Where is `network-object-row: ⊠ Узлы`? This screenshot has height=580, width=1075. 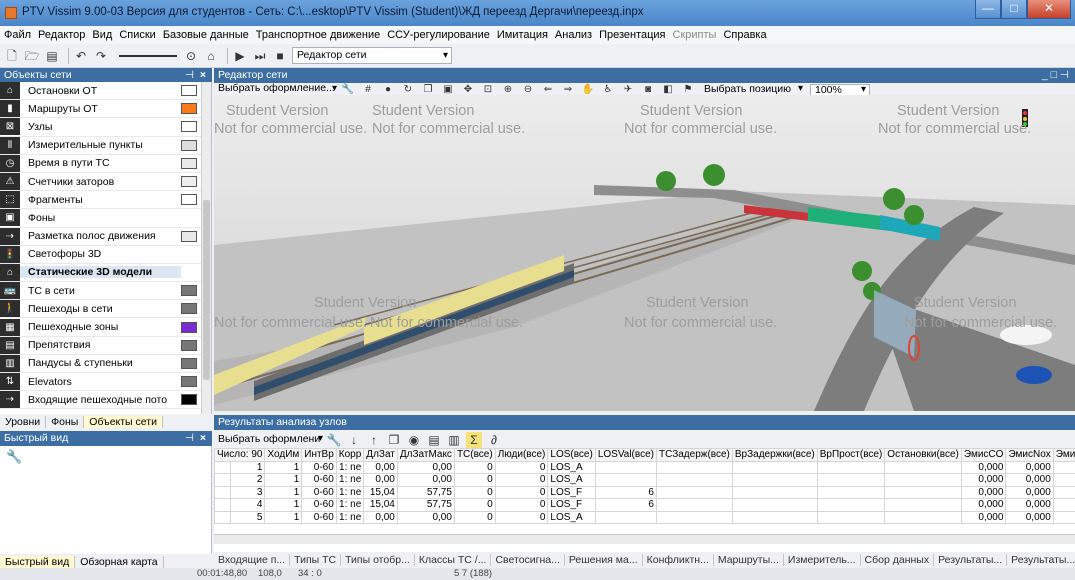 network-object-row: ⊠ Узлы is located at coordinates (105, 127).